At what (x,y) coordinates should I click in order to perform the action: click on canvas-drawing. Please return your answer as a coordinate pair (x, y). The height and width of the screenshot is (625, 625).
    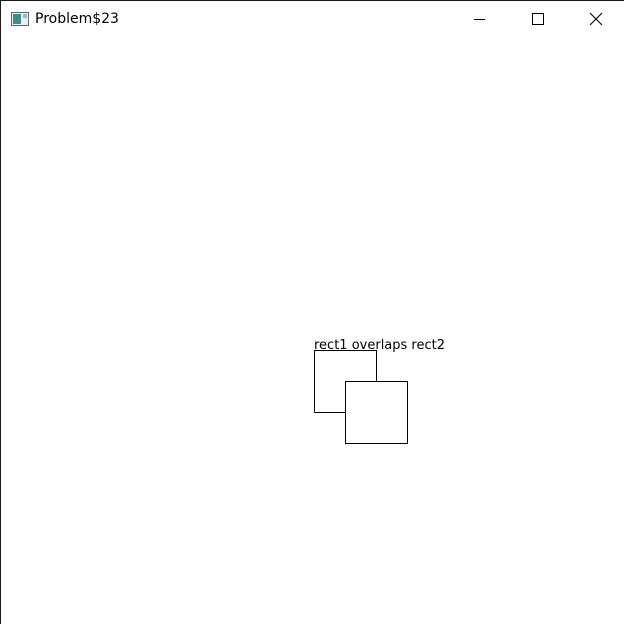
    Looking at the image, I should click on (361, 397).